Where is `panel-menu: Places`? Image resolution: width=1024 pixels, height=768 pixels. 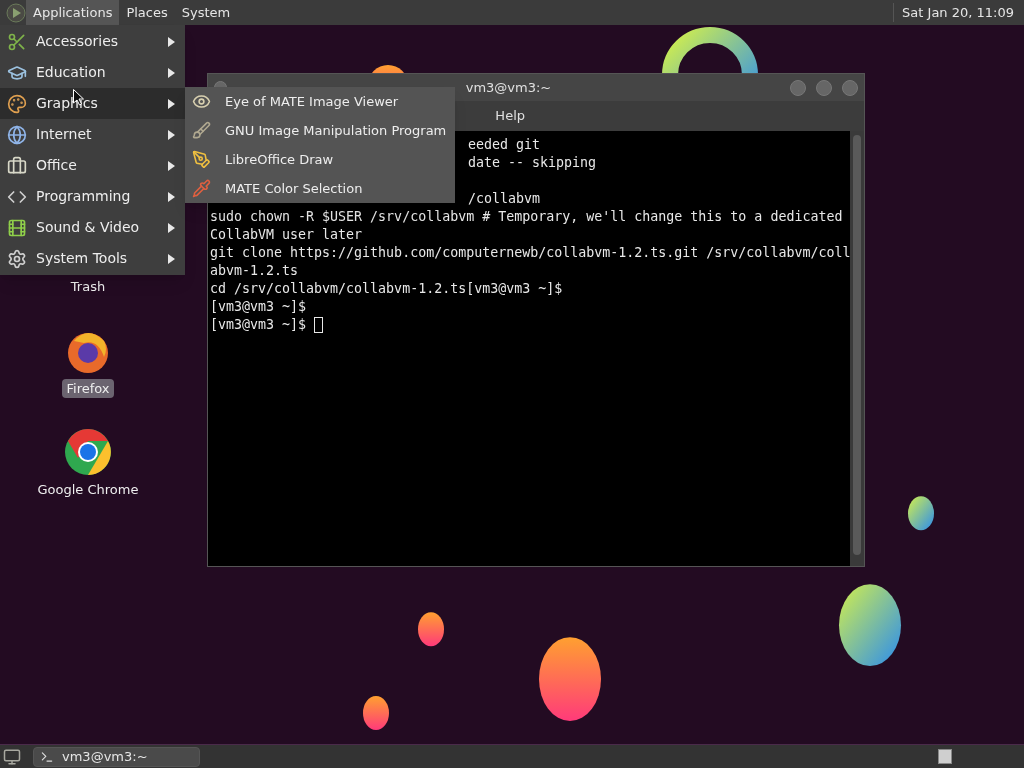 panel-menu: Places is located at coordinates (147, 12).